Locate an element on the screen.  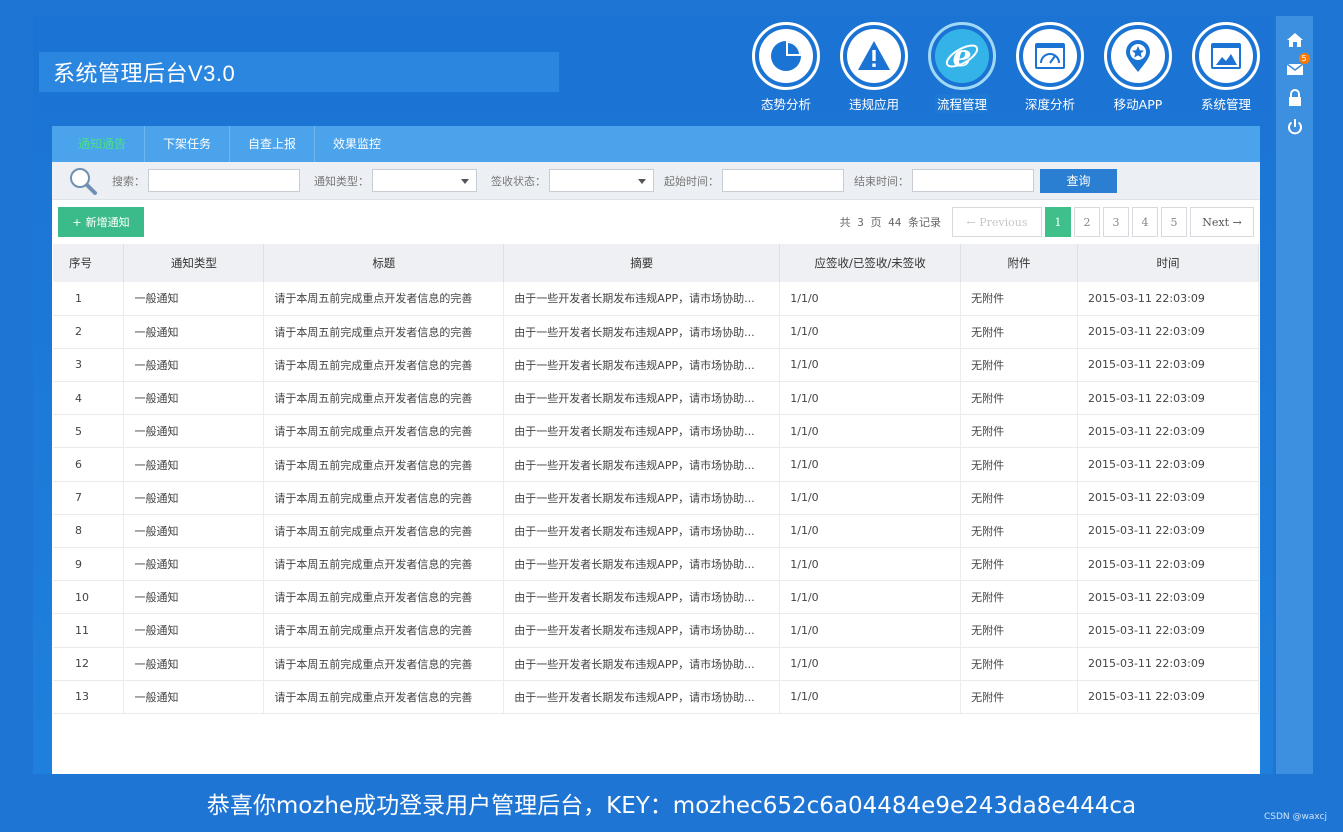
magnifier-icon is located at coordinates (83, 181).